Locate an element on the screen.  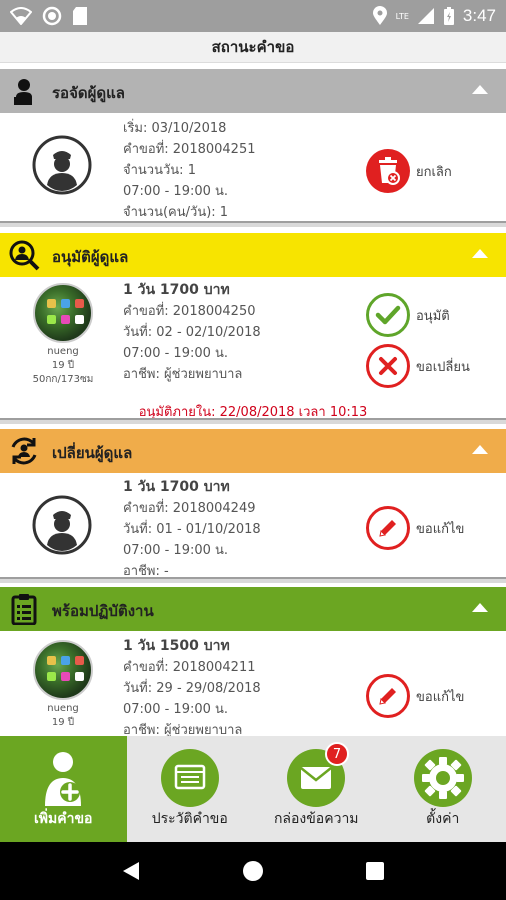
page-title: สถานะคำขอ is located at coordinates (253, 47).